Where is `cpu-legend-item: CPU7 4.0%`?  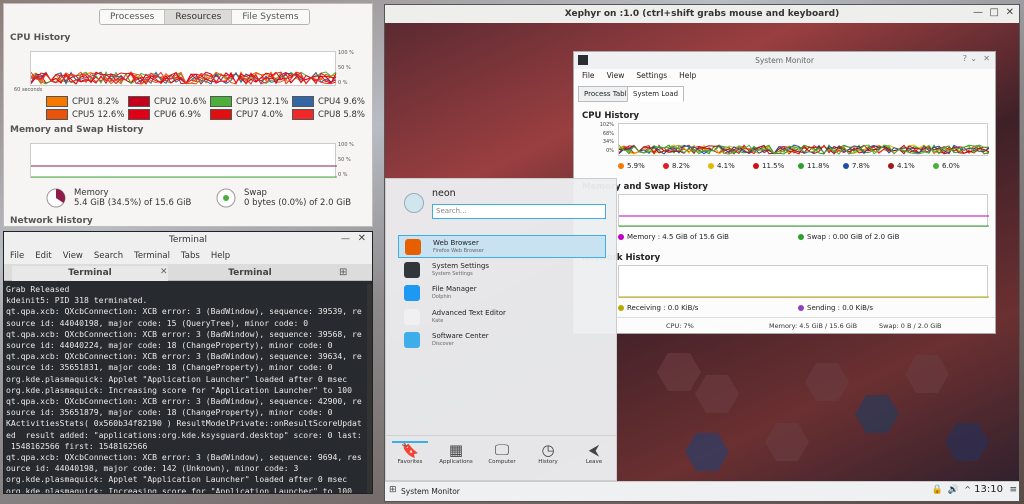
cpu-legend-item: CPU7 4.0% is located at coordinates (246, 114).